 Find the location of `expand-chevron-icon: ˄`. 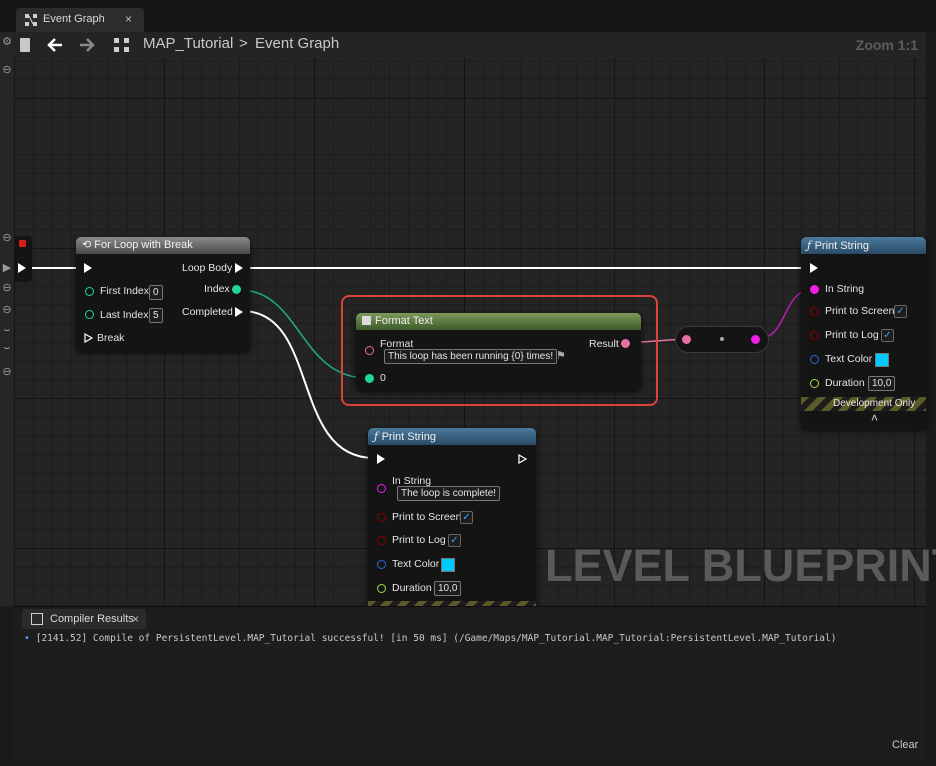

expand-chevron-icon: ˄ is located at coordinates (874, 418).